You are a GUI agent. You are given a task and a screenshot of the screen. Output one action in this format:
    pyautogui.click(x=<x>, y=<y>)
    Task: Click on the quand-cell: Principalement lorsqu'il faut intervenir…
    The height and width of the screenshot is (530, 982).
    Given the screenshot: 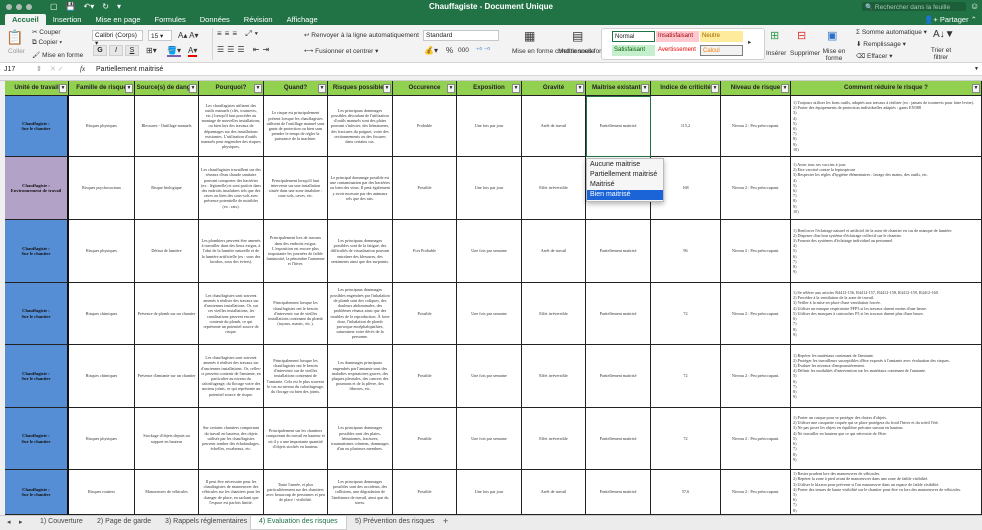 What is the action you would take?
    pyautogui.click(x=296, y=188)
    